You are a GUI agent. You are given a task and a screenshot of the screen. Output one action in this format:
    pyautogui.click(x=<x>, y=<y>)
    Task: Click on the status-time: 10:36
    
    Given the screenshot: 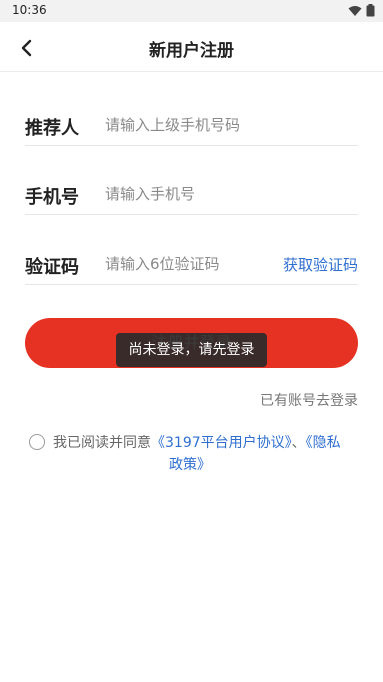 What is the action you would take?
    pyautogui.click(x=29, y=10)
    